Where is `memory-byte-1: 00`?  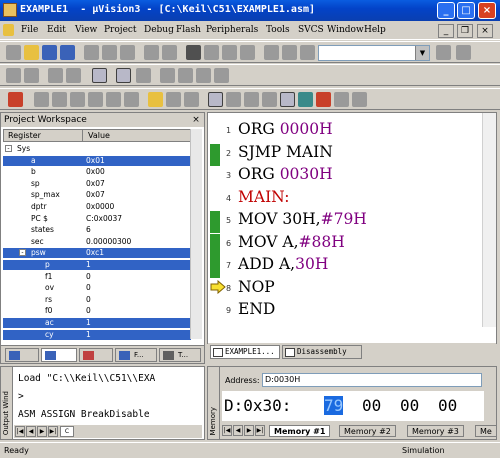
memory-byte-1: 00 is located at coordinates (371, 405).